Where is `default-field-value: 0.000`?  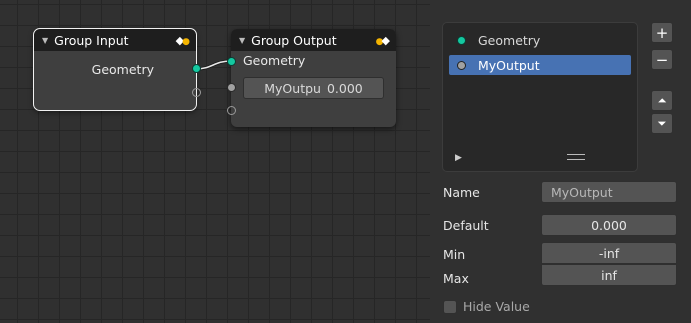
default-field-value: 0.000 is located at coordinates (609, 225).